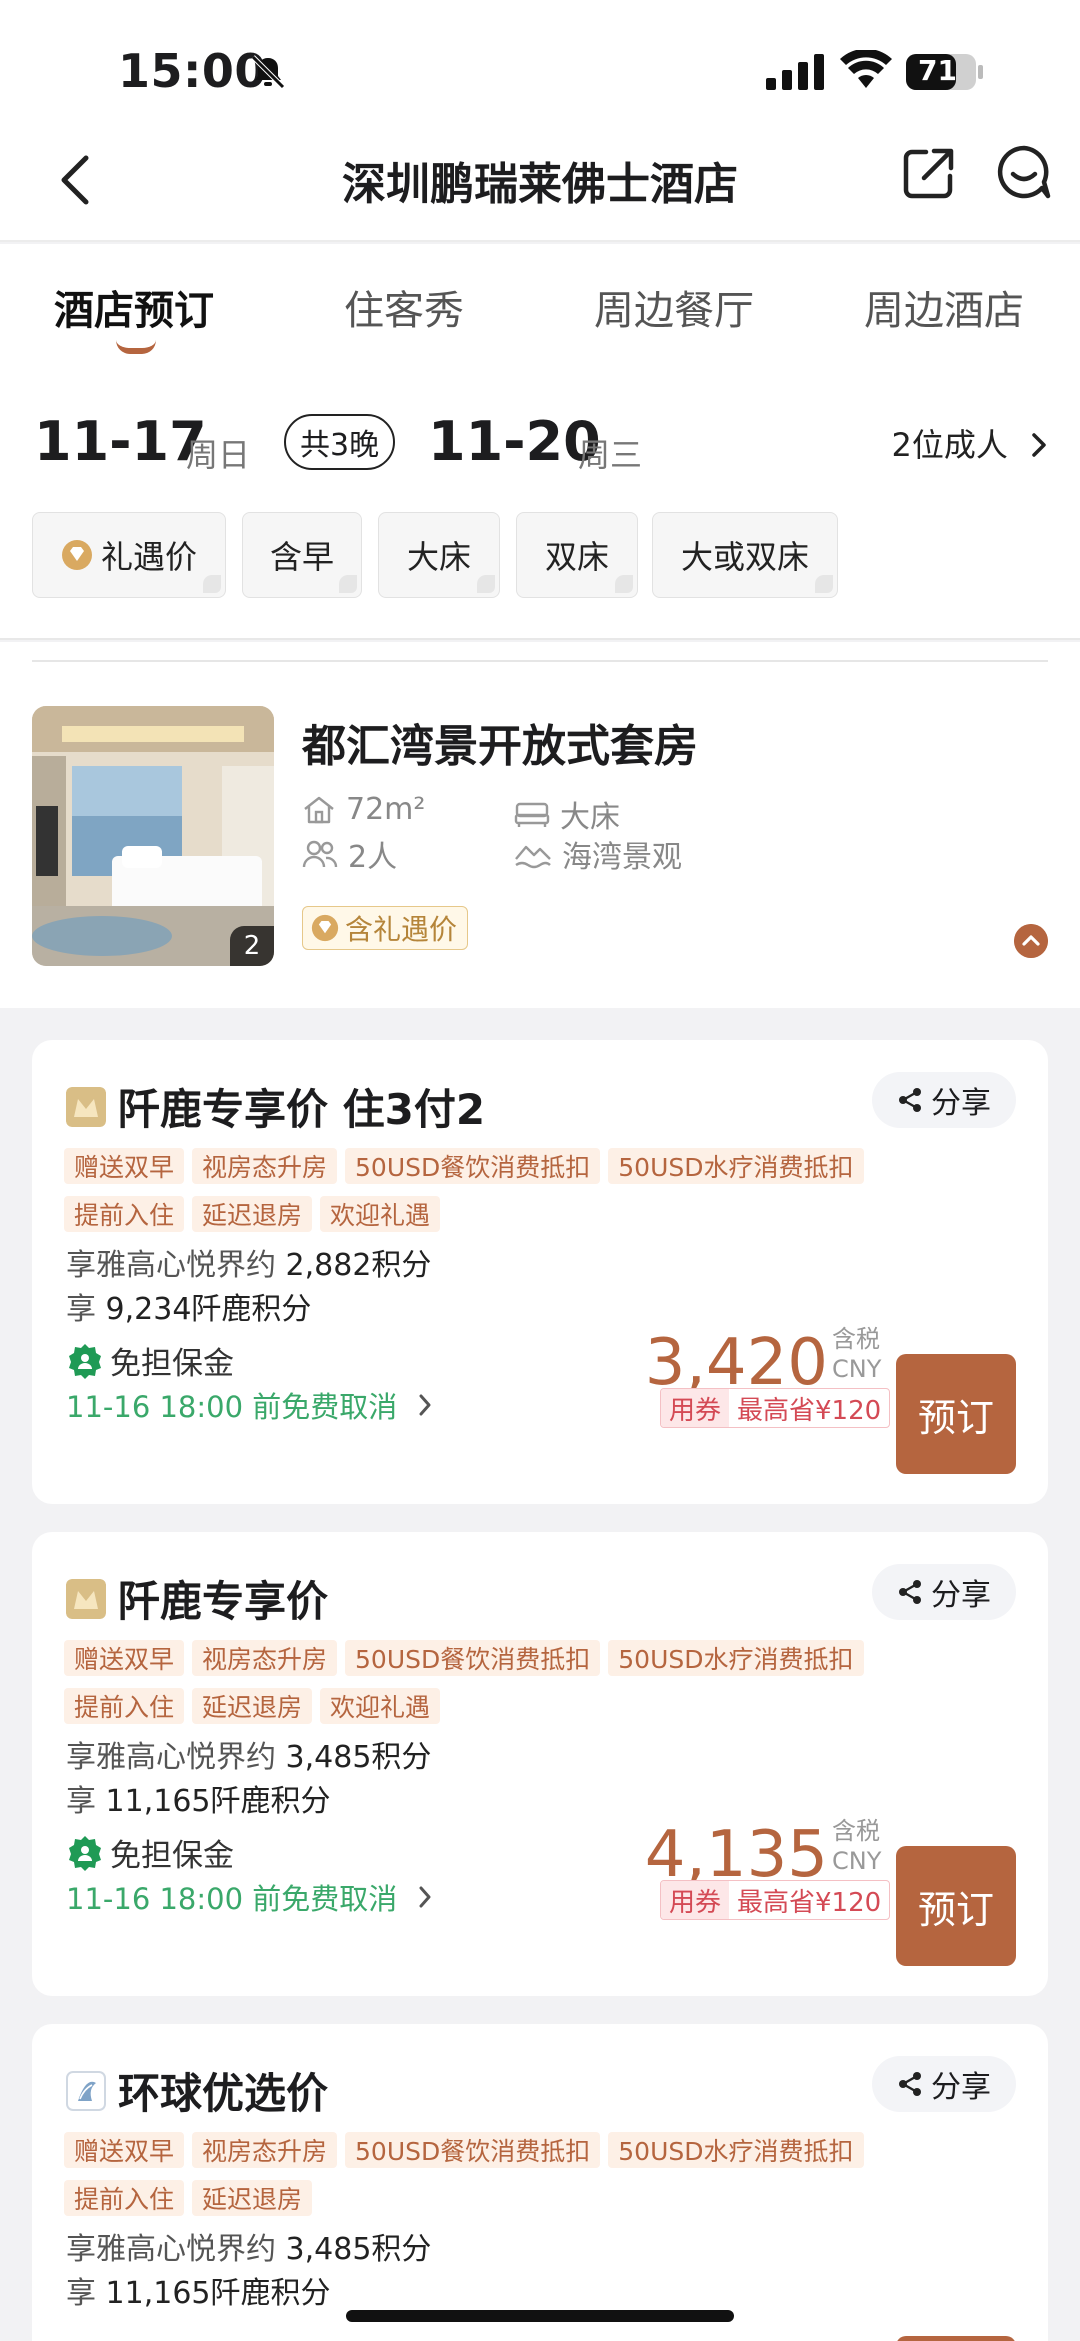 This screenshot has height=2341, width=1080. I want to click on checkout-date: 11-20, so click(514, 441).